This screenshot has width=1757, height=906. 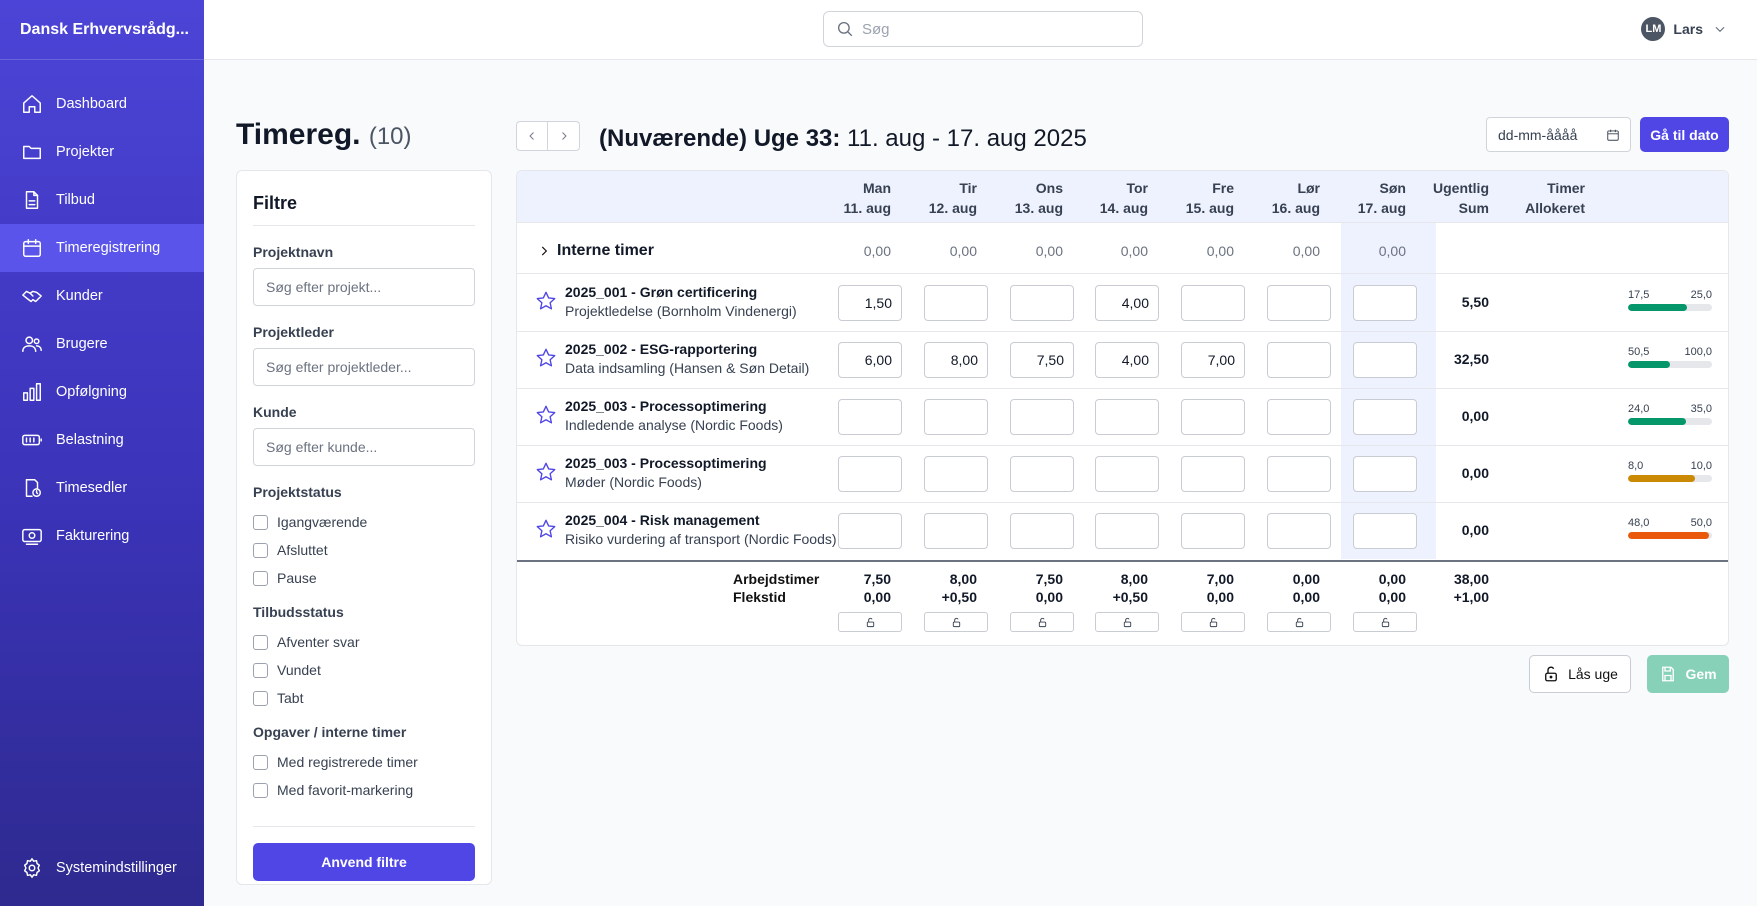 I want to click on customer-input, so click(x=364, y=447).